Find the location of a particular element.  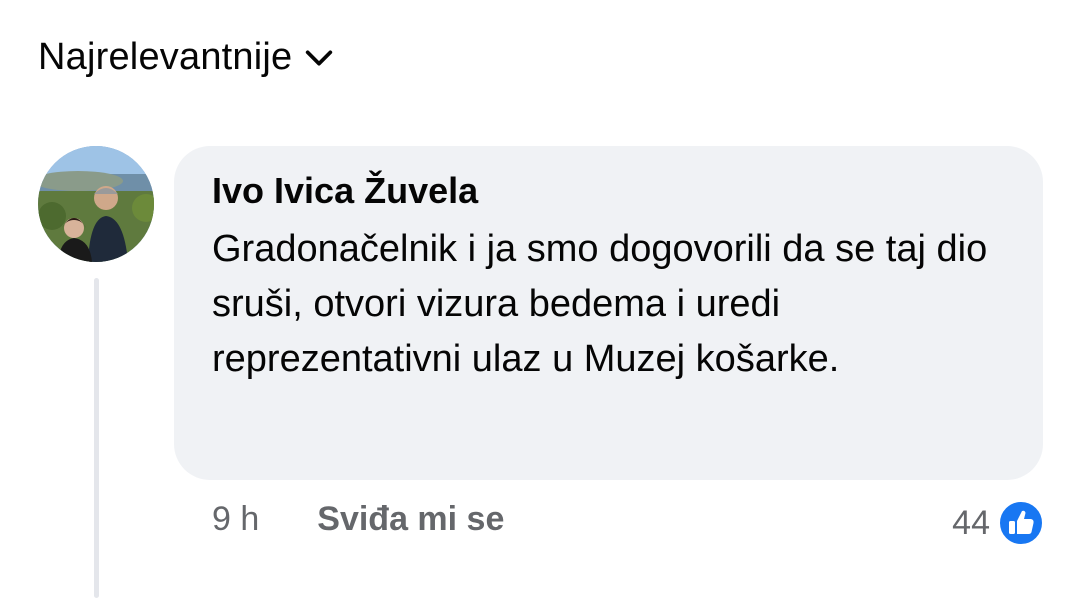

comment-author: Ivo Ivica Žuvela is located at coordinates (608, 191).